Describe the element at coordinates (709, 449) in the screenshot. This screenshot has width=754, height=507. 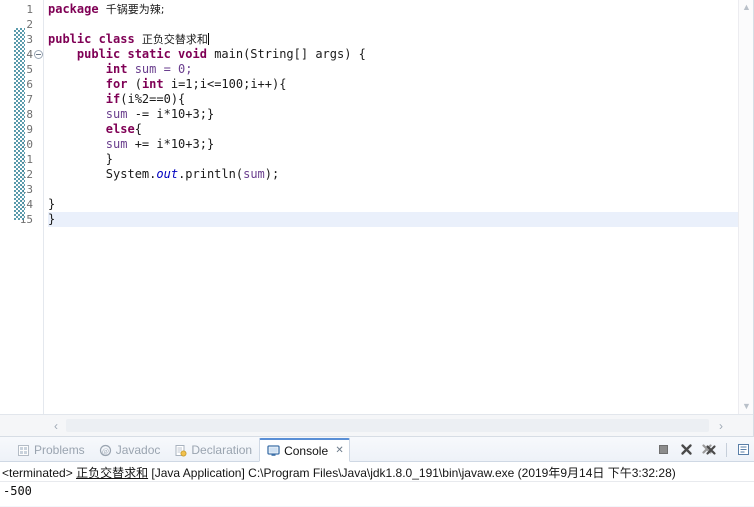
I see `remove-all-launches-button` at that location.